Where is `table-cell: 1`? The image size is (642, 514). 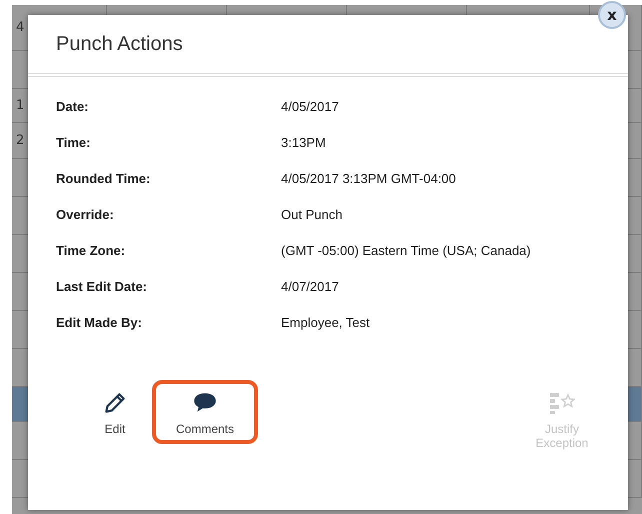 table-cell: 1 is located at coordinates (20, 105).